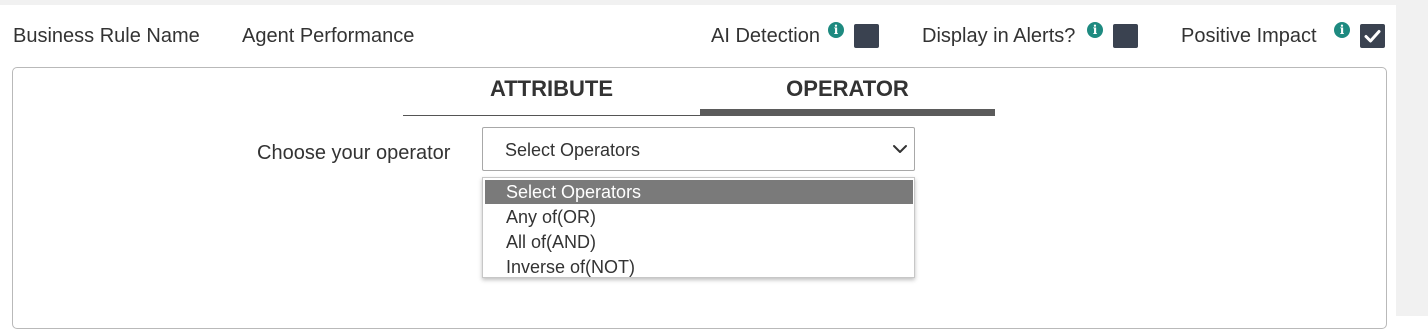 Image resolution: width=1428 pixels, height=329 pixels. I want to click on operator-option-inverse-of-not: Inverse of(NOT), so click(699, 267).